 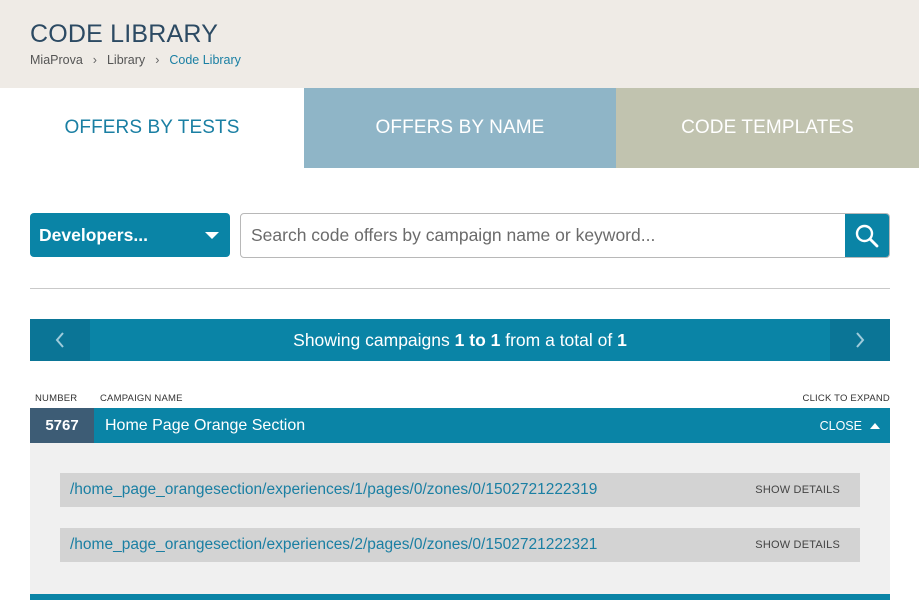 I want to click on breadcrumb-miaprova: MiaProva, so click(x=56, y=60).